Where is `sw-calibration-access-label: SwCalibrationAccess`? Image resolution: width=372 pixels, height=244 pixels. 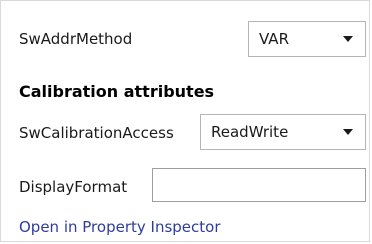 sw-calibration-access-label: SwCalibrationAccess is located at coordinates (96, 133).